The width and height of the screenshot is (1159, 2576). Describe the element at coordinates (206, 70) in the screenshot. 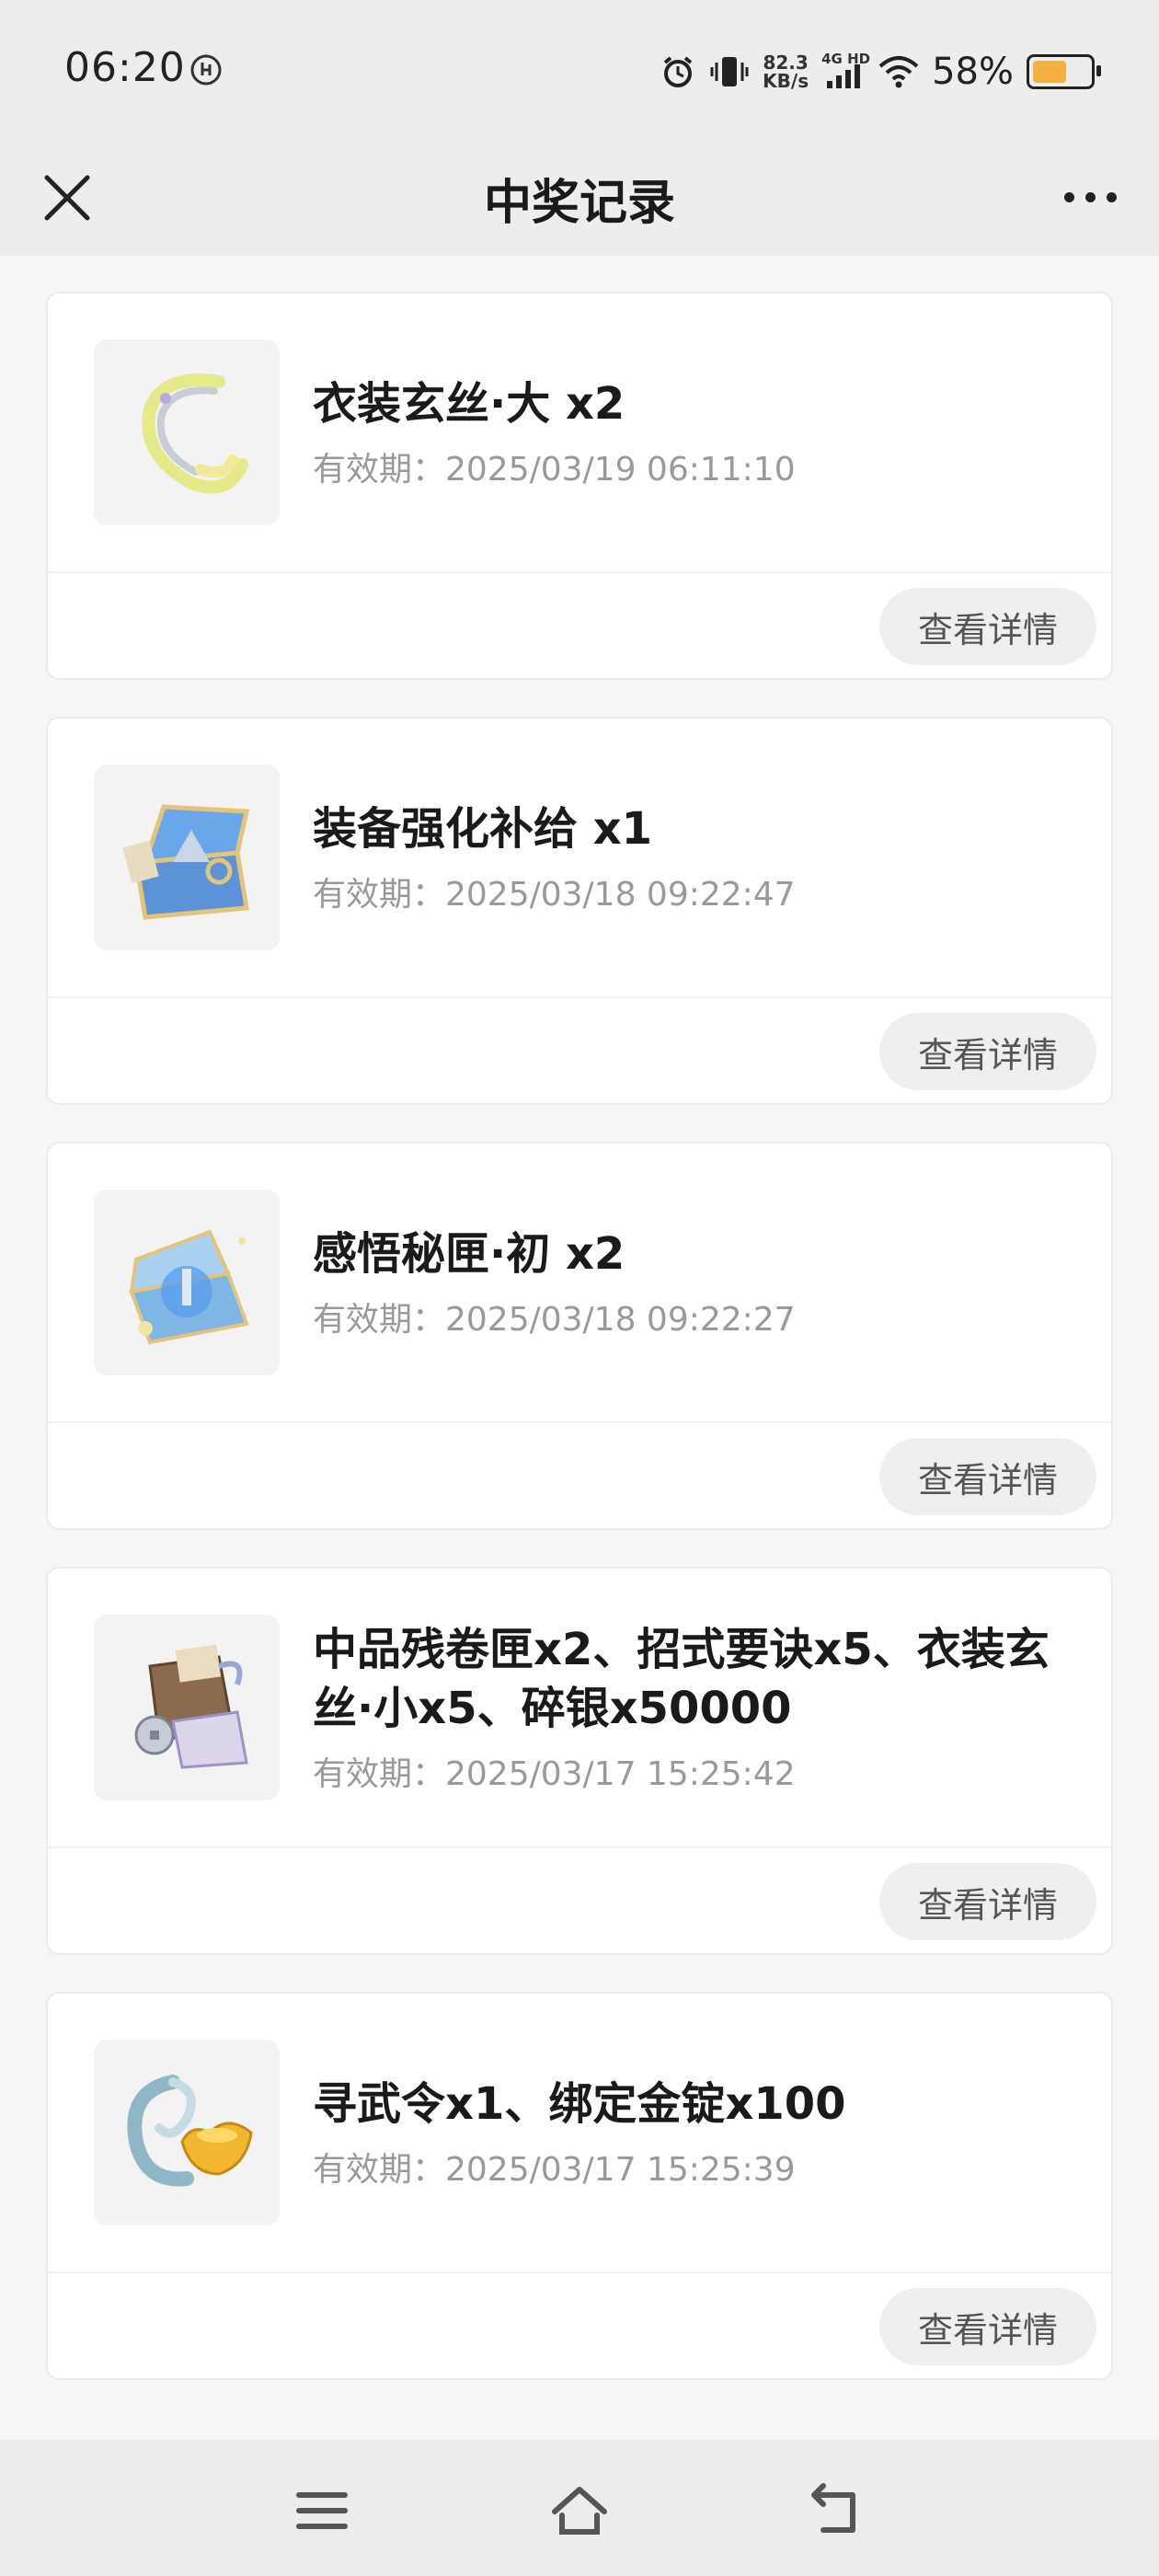

I see `clock-badge-icon` at that location.